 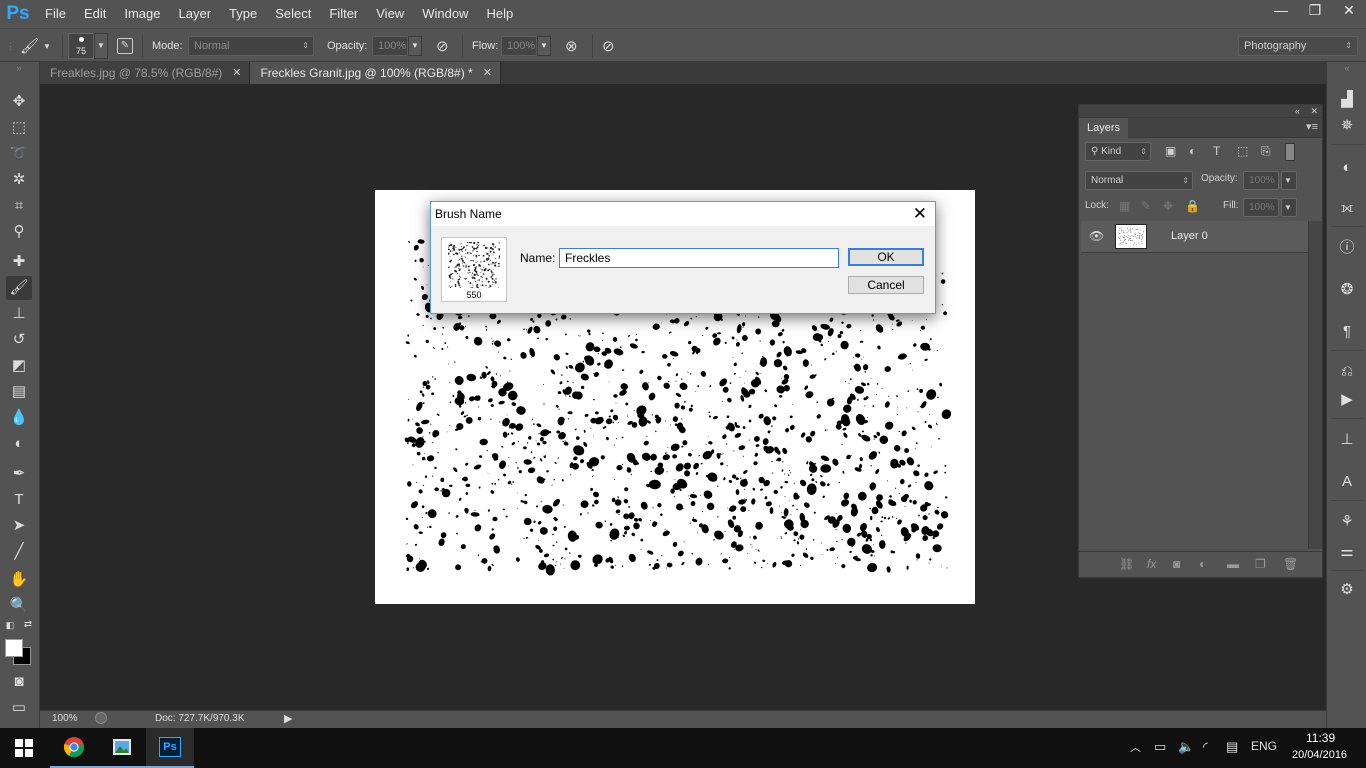 What do you see at coordinates (1261, 207) in the screenshot?
I see `fill-input: 100%` at bounding box center [1261, 207].